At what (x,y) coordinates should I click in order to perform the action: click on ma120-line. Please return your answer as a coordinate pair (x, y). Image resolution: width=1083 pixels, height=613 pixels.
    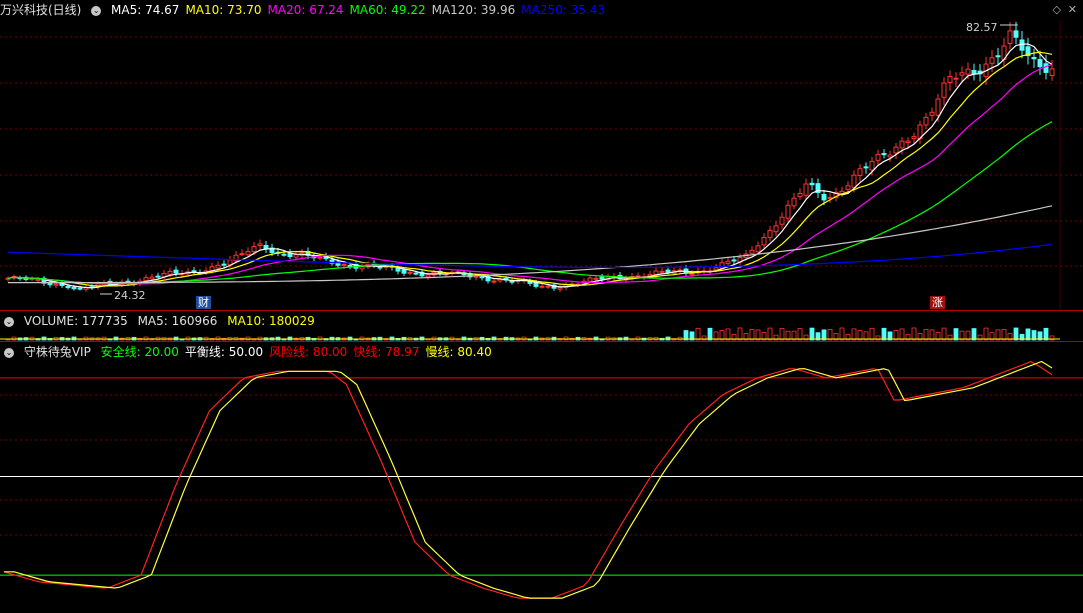
    Looking at the image, I should click on (530, 244).